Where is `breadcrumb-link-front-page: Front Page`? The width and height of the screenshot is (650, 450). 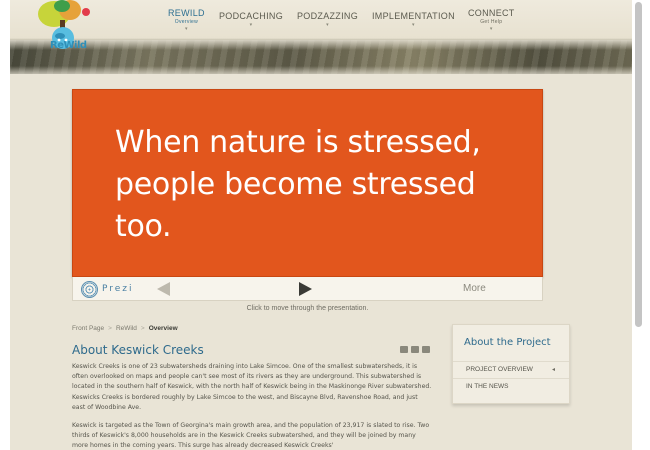 breadcrumb-link-front-page: Front Page is located at coordinates (88, 328).